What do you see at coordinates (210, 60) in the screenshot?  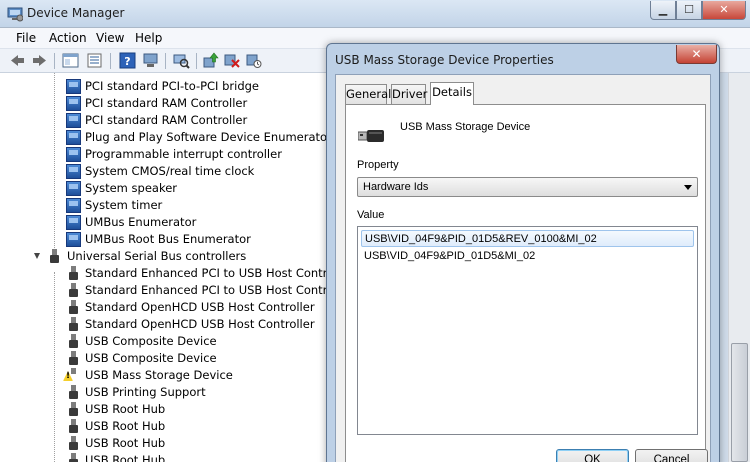 I see `update-driver-icon` at bounding box center [210, 60].